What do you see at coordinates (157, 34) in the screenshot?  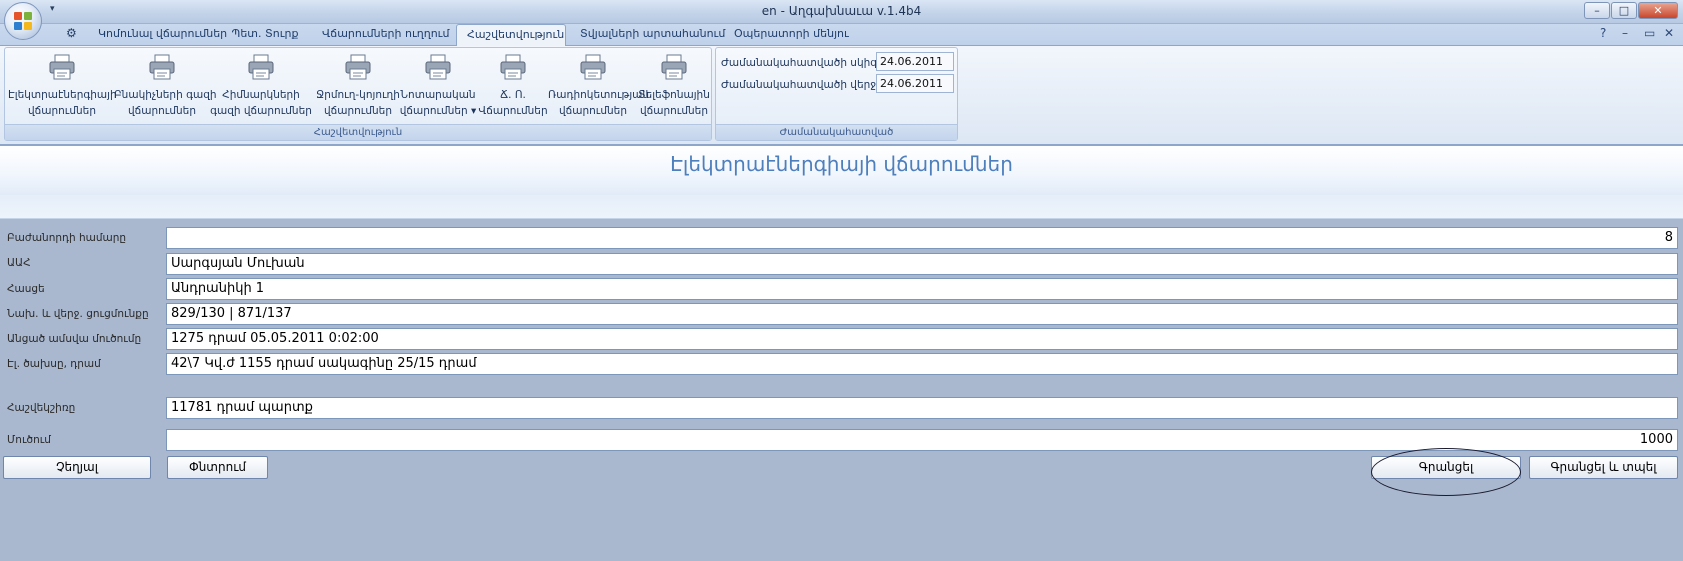 I see `tab-utility-payments: Կոմունալ վճարումներ` at bounding box center [157, 34].